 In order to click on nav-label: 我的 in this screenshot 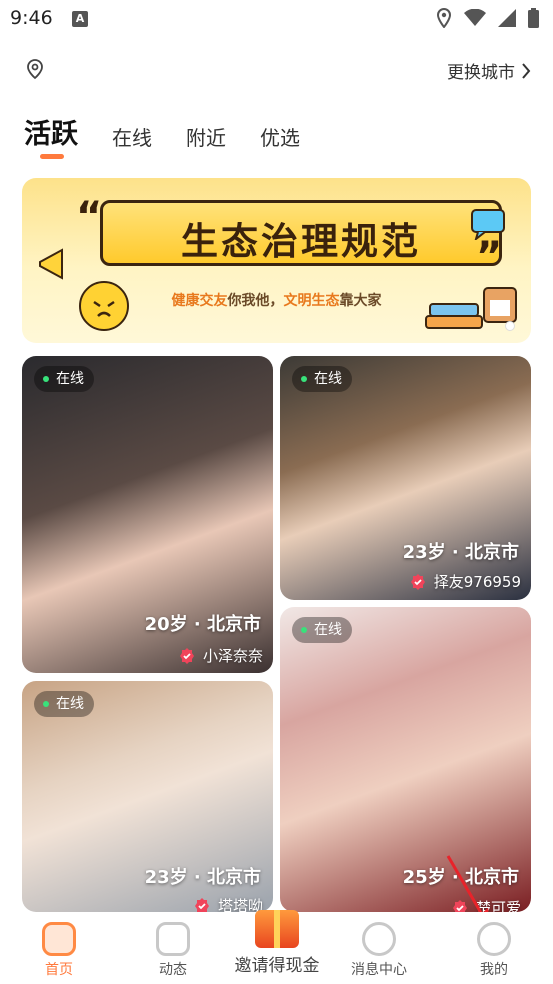, I will do `click(494, 970)`.